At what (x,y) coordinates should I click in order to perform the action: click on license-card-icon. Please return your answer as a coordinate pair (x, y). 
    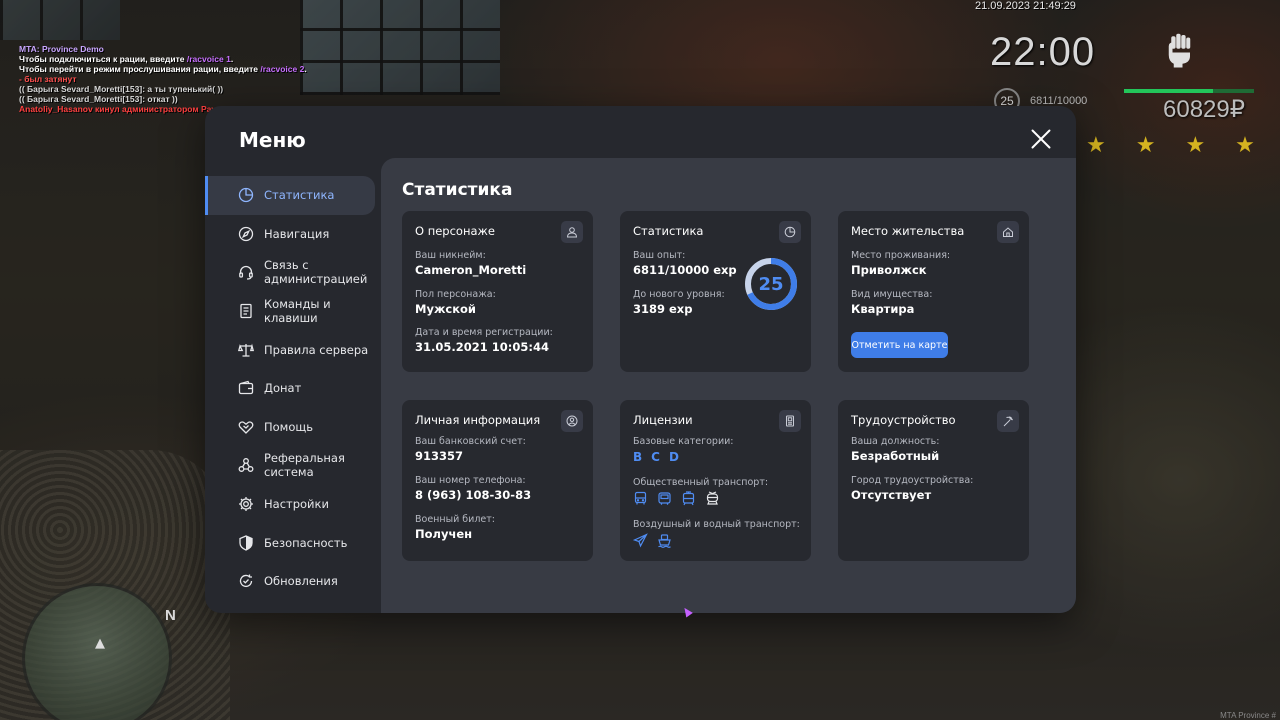
    Looking at the image, I should click on (790, 421).